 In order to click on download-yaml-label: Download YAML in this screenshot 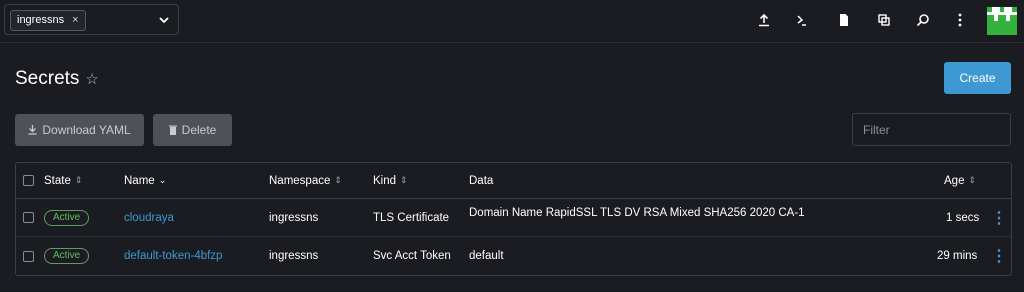, I will do `click(86, 130)`.